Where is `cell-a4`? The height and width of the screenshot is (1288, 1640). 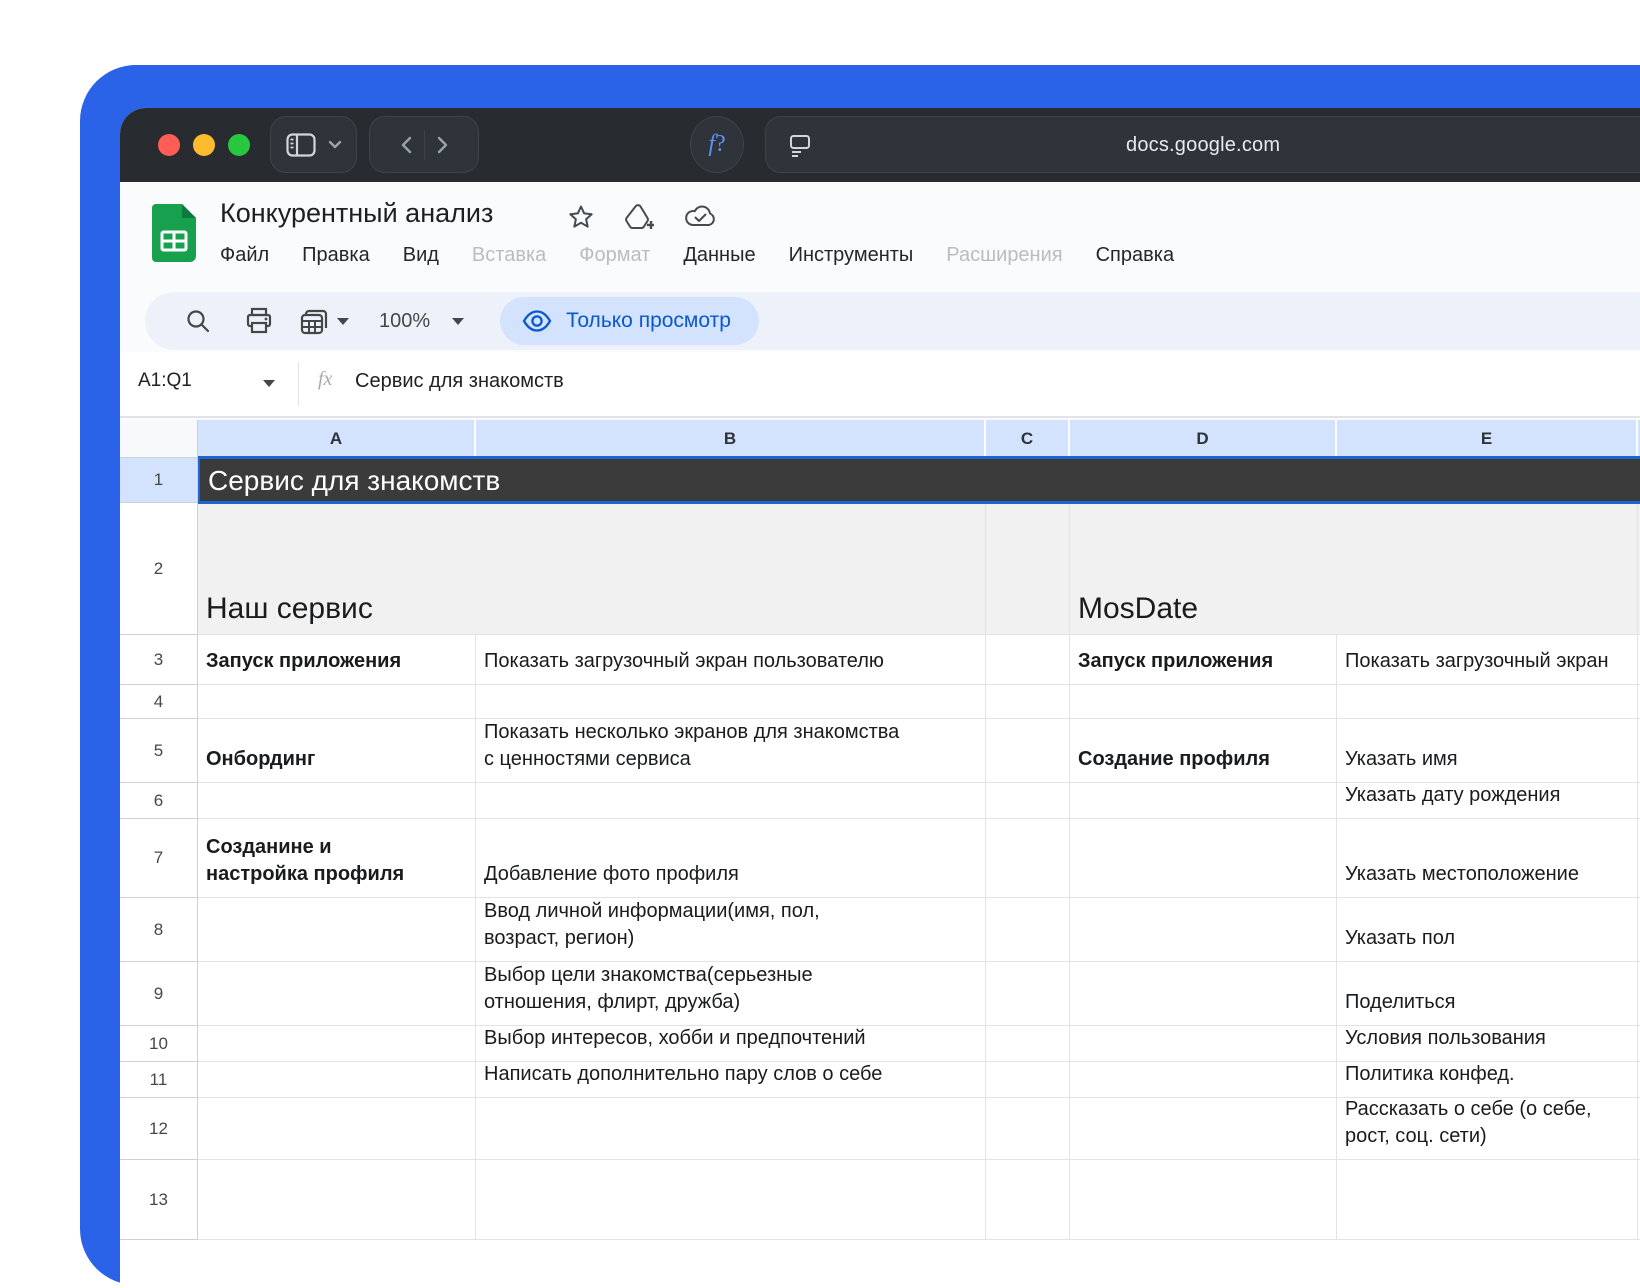
cell-a4 is located at coordinates (337, 702).